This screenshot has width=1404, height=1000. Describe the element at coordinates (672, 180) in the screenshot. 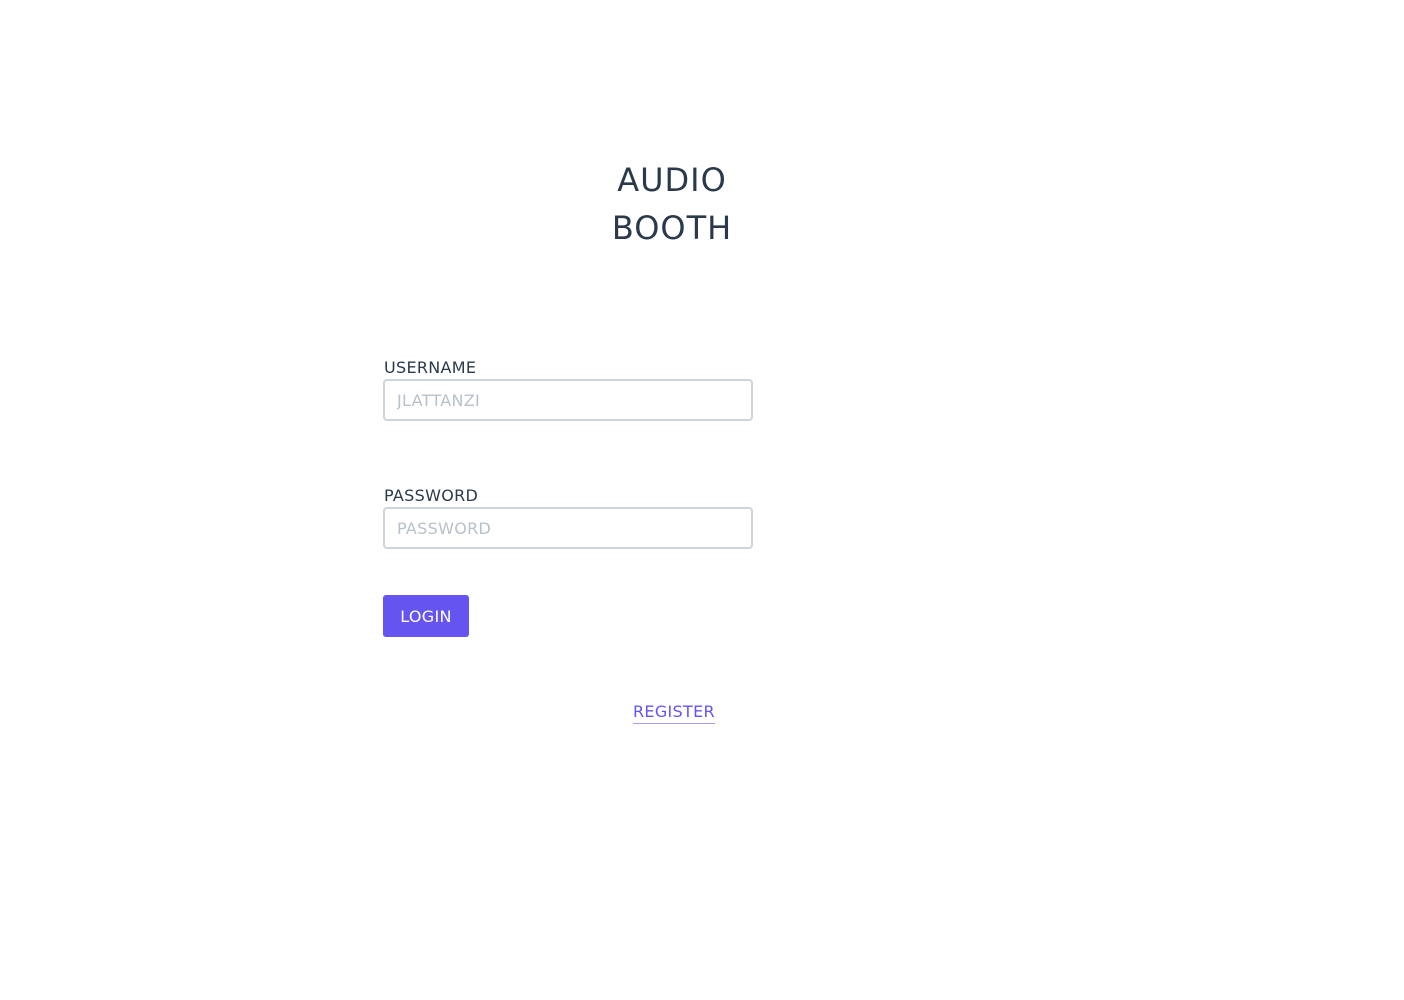

I see `app-title-line-1: AUDIO` at that location.